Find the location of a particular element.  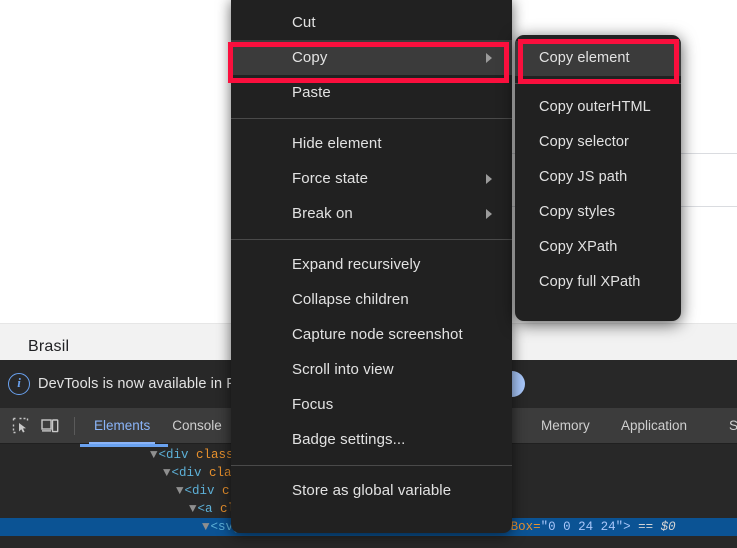

context-menu-item-paste: Paste is located at coordinates (371, 92).